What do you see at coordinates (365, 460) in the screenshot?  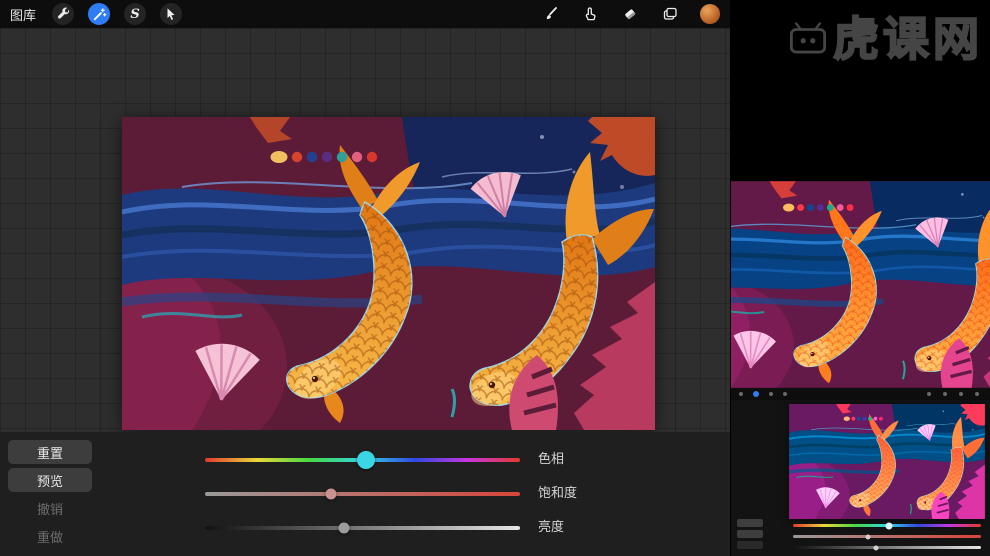 I see `hue-knob` at bounding box center [365, 460].